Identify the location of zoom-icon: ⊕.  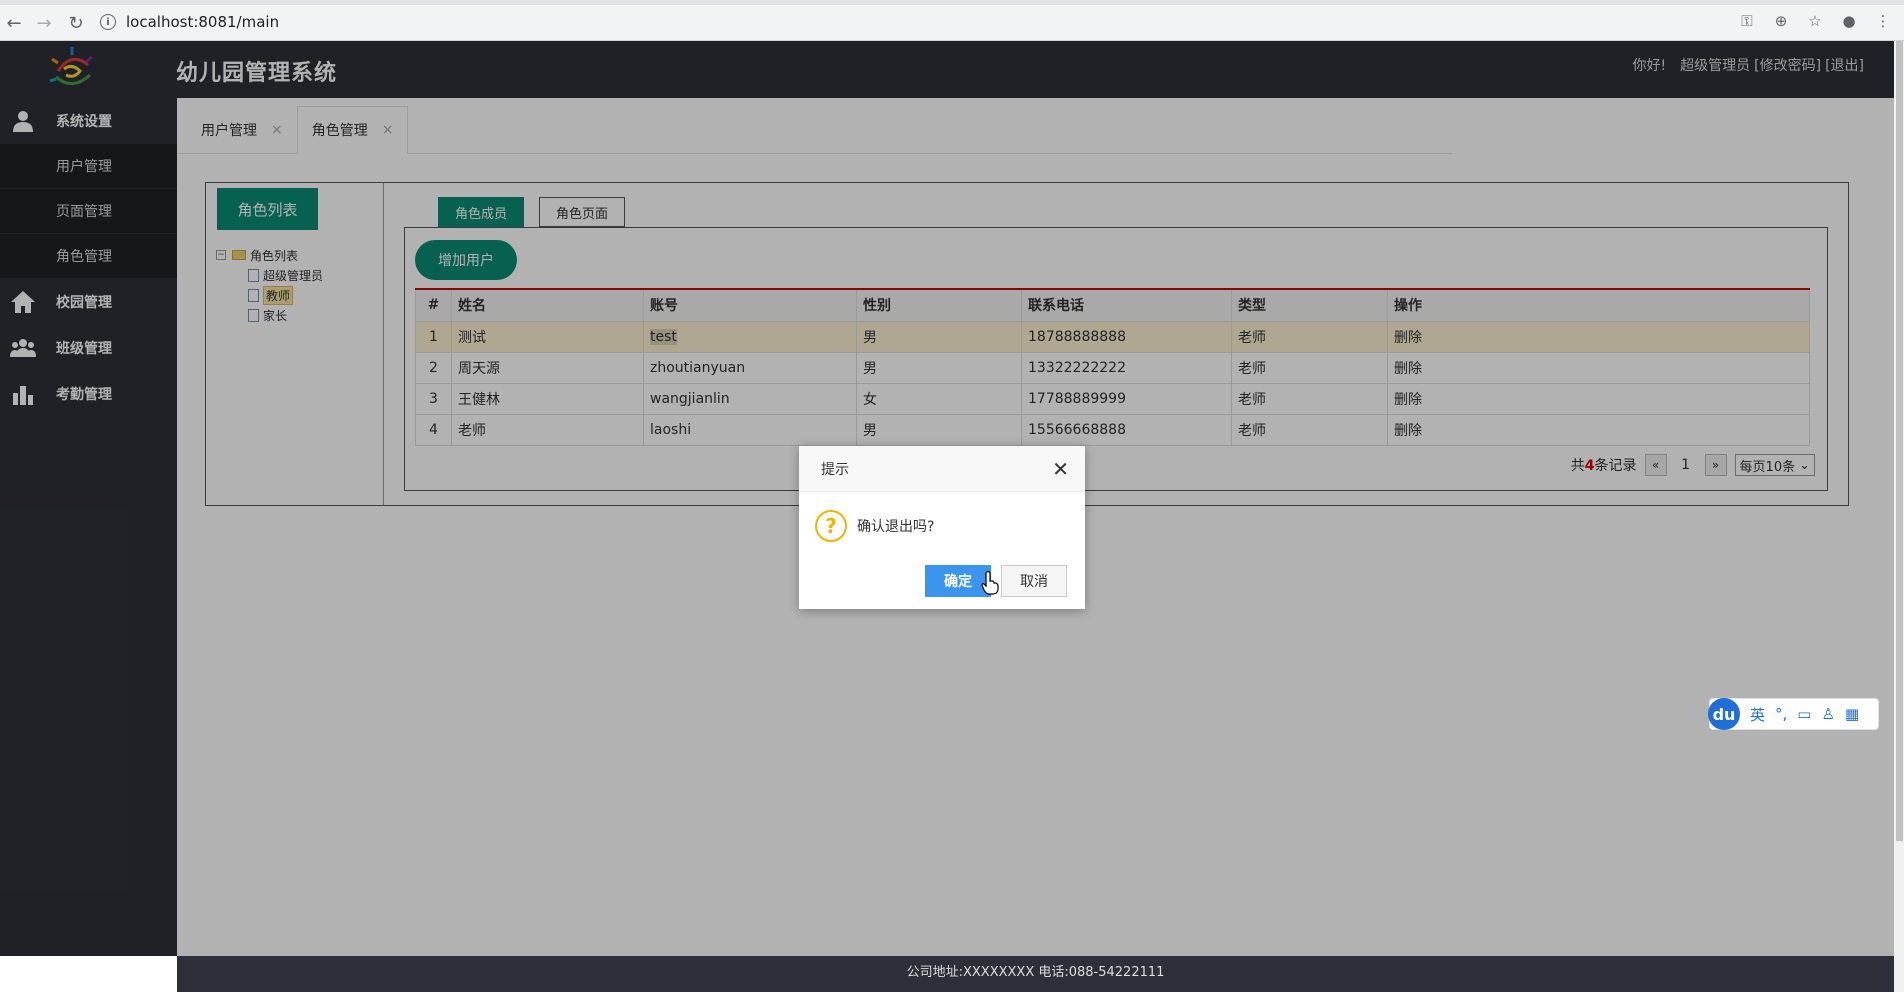
(1781, 21).